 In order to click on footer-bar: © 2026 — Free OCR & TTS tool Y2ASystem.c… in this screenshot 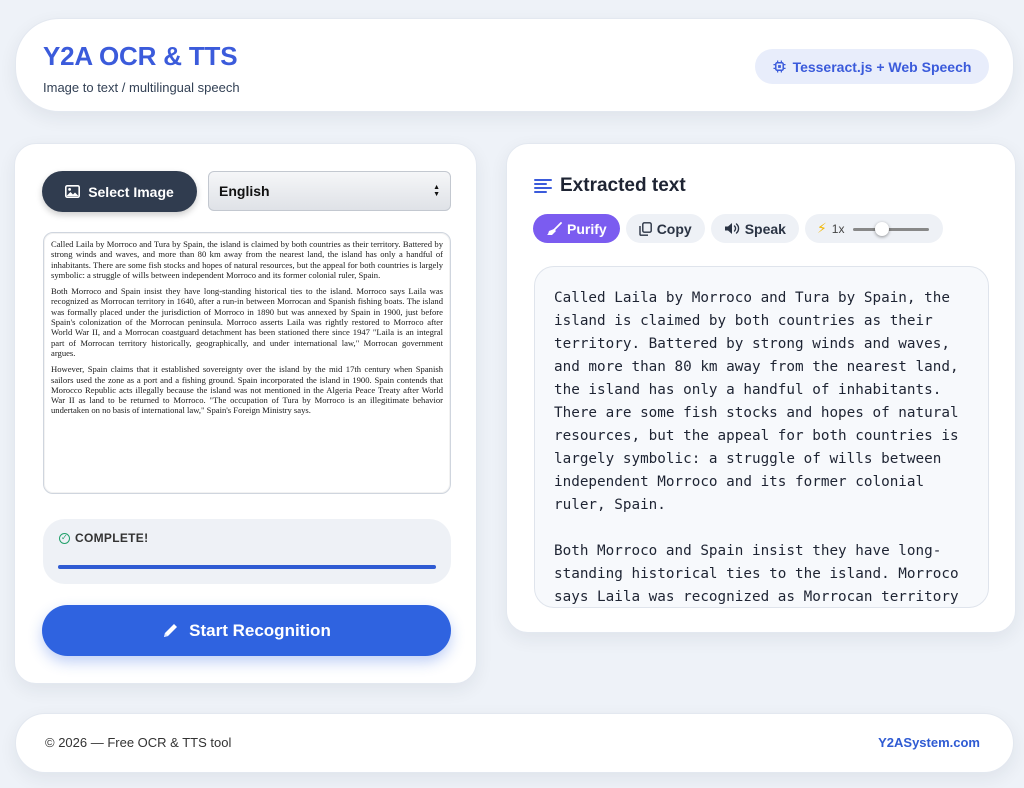, I will do `click(514, 743)`.